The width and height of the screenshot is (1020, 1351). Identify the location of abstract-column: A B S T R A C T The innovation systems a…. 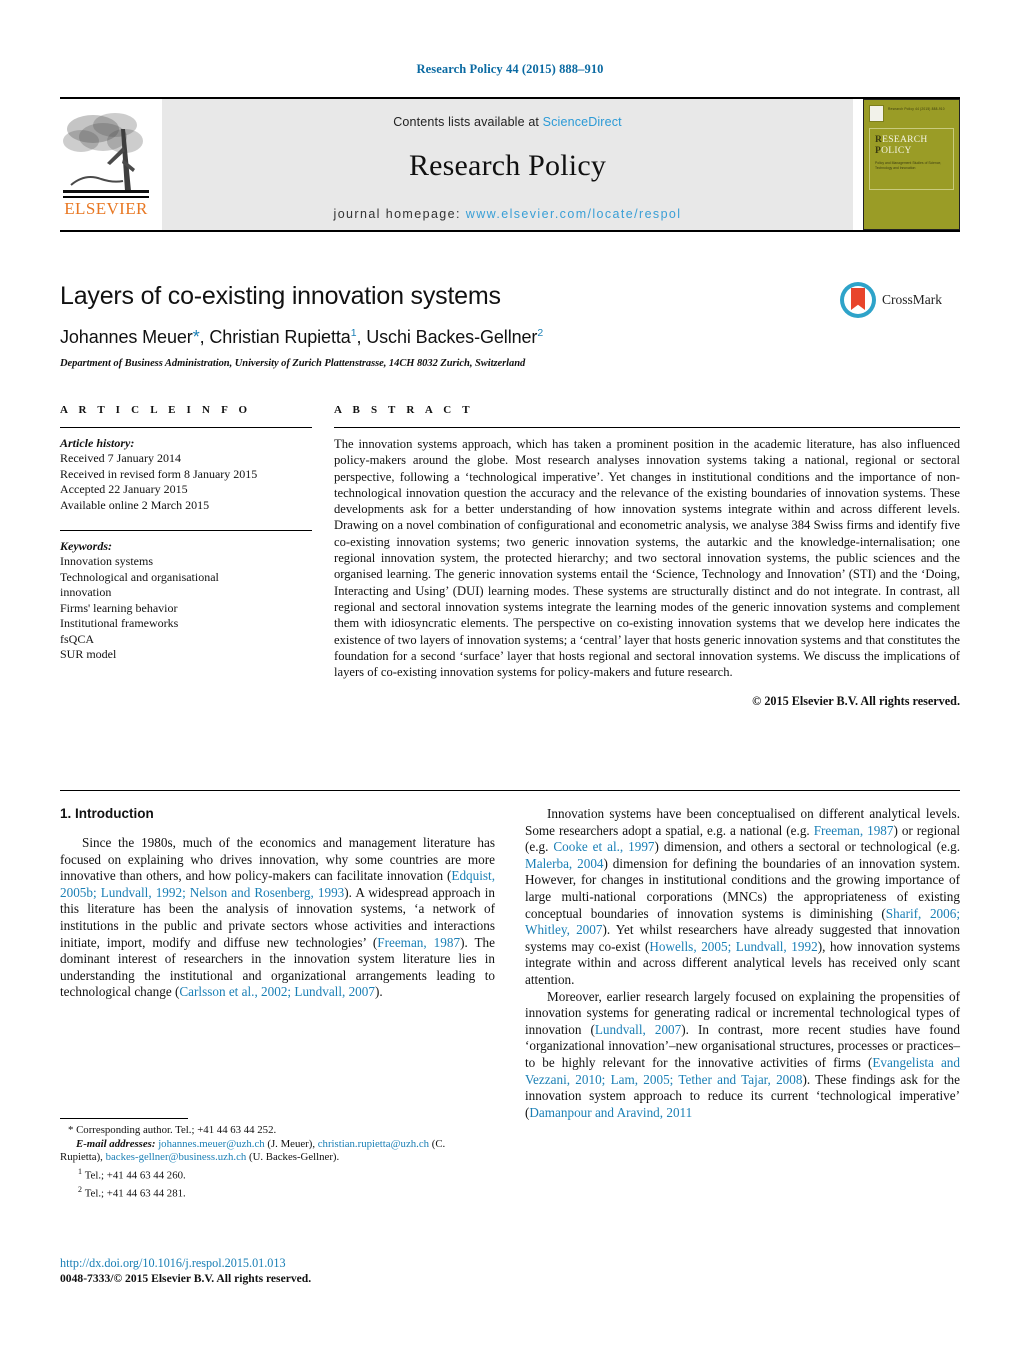
(647, 556).